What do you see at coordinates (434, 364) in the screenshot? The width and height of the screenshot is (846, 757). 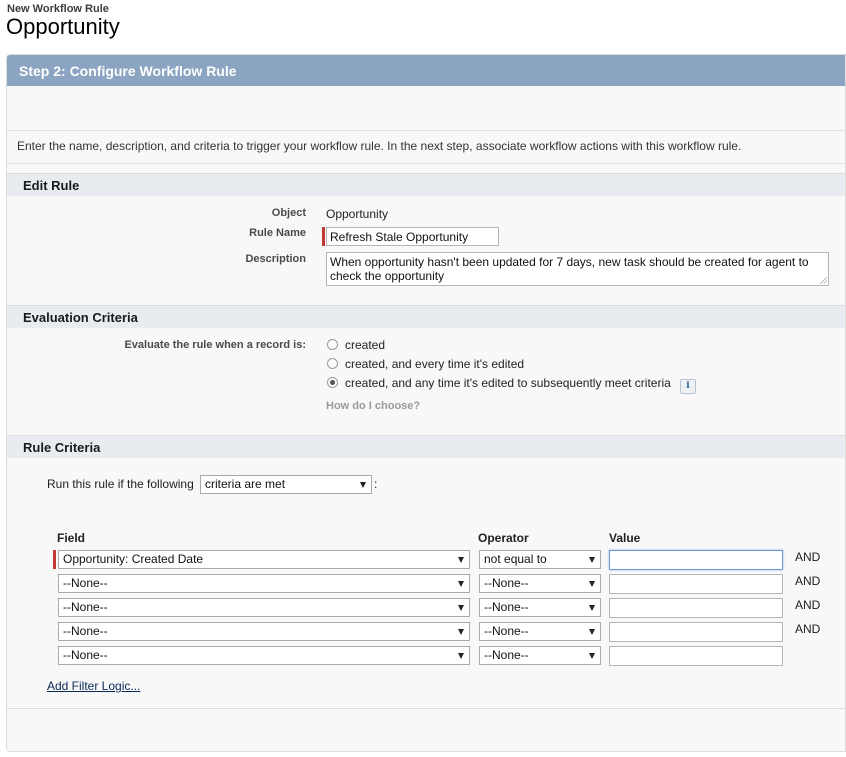 I see `radio-created-every-edit-label: created, and every time it's edited` at bounding box center [434, 364].